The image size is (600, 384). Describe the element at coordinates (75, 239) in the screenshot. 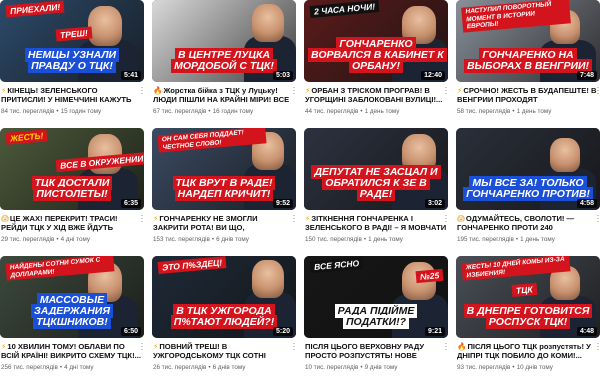

I see `upload-age: 4 дні тому` at that location.